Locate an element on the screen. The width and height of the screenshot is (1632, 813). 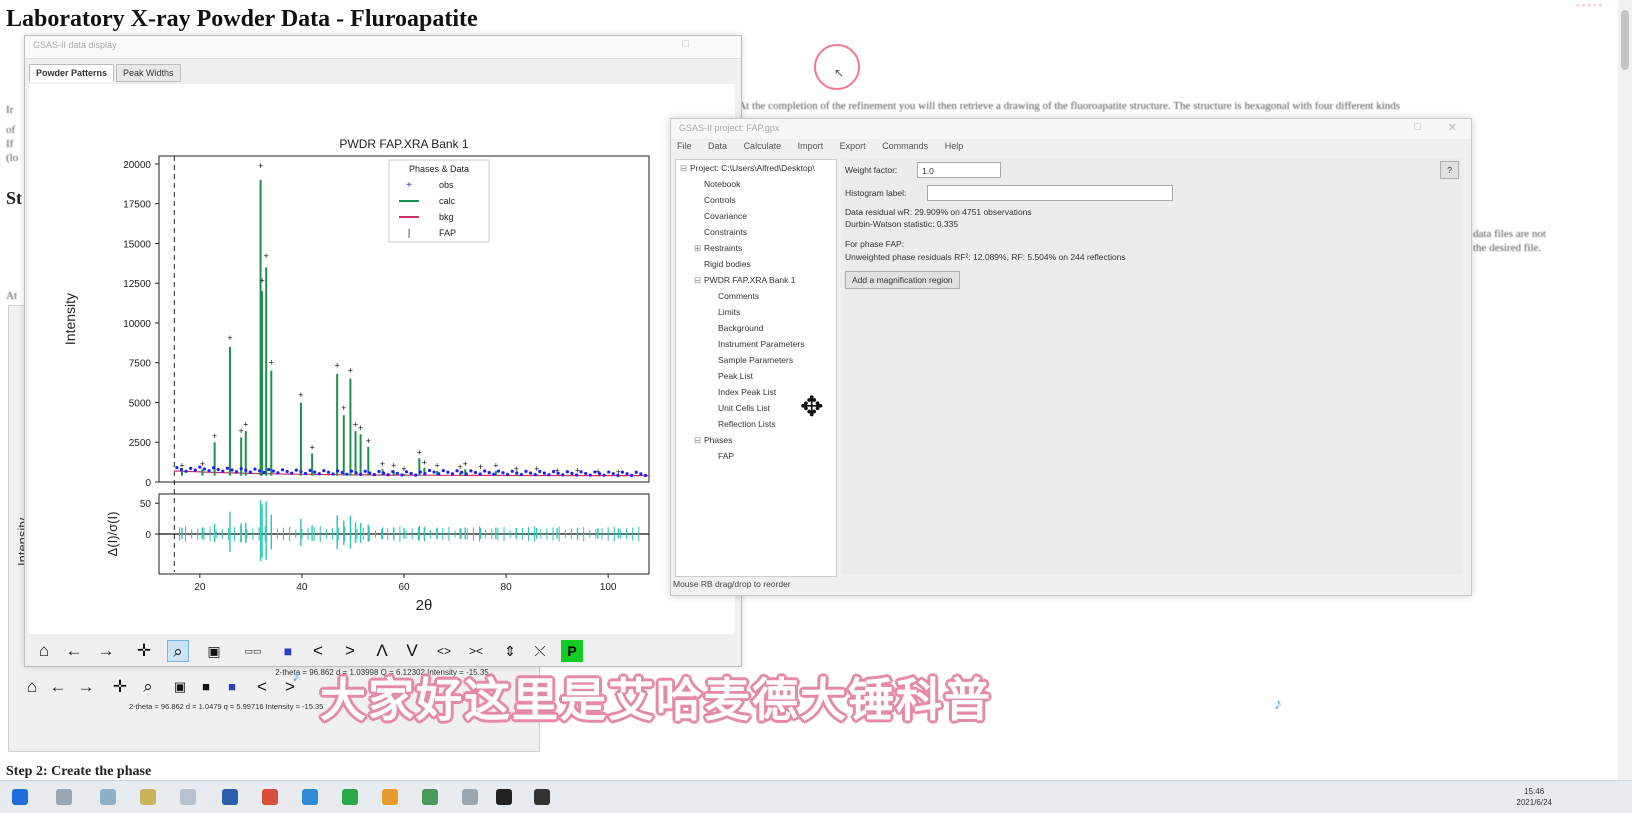
plot-tabs: Powder Patterns Peak Widths is located at coordinates (106, 72).